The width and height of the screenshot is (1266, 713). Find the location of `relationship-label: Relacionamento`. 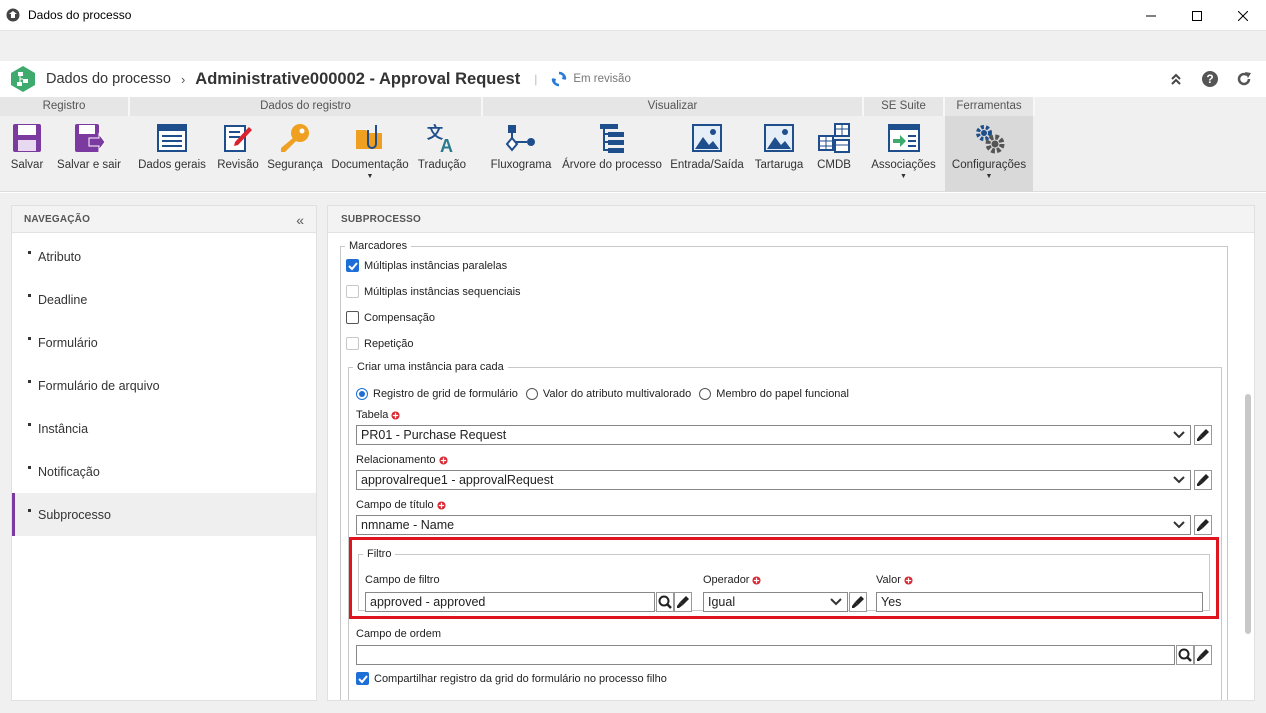

relationship-label: Relacionamento is located at coordinates (402, 460).